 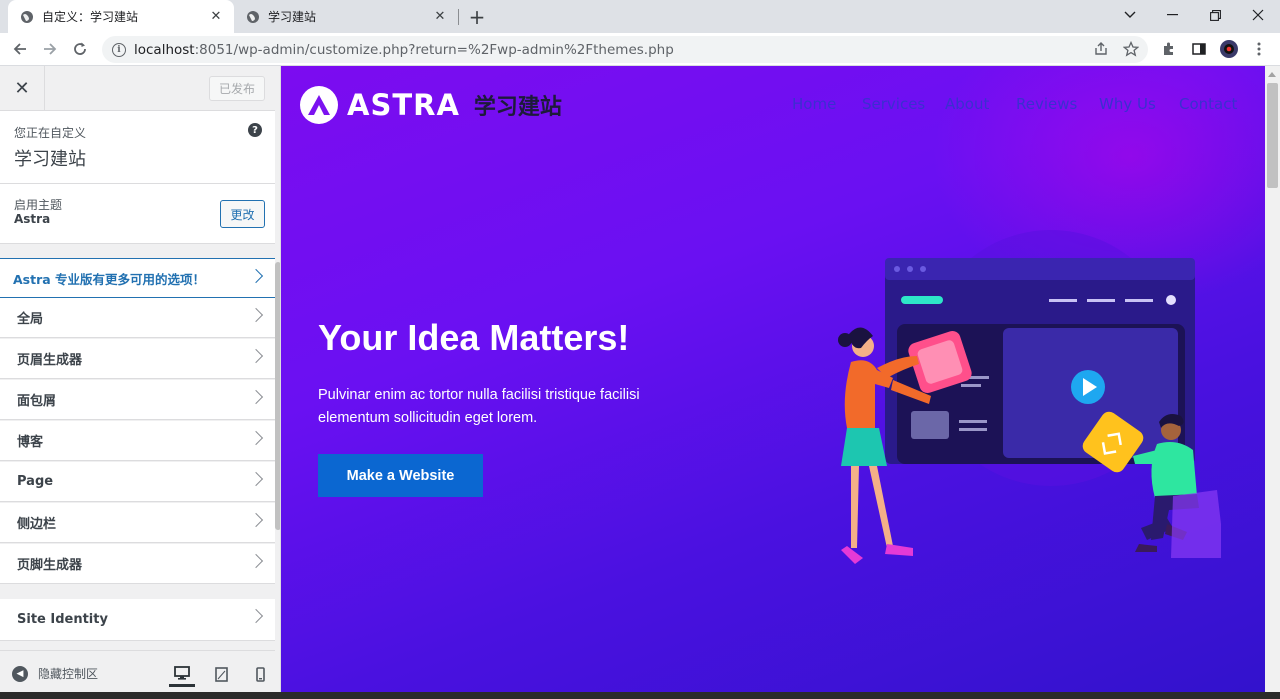 What do you see at coordinates (137, 214) in the screenshot?
I see `active-theme-panel: 启用主题 Astra 更改` at bounding box center [137, 214].